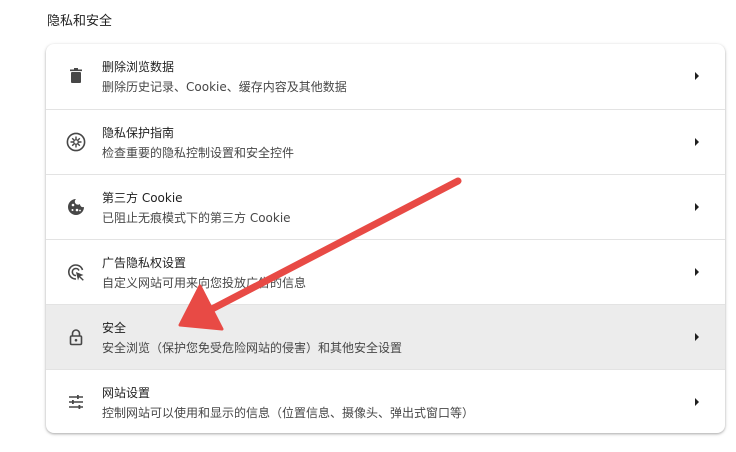 This screenshot has width=736, height=452. Describe the element at coordinates (80, 21) in the screenshot. I see `section-title: 隐私和安全` at that location.